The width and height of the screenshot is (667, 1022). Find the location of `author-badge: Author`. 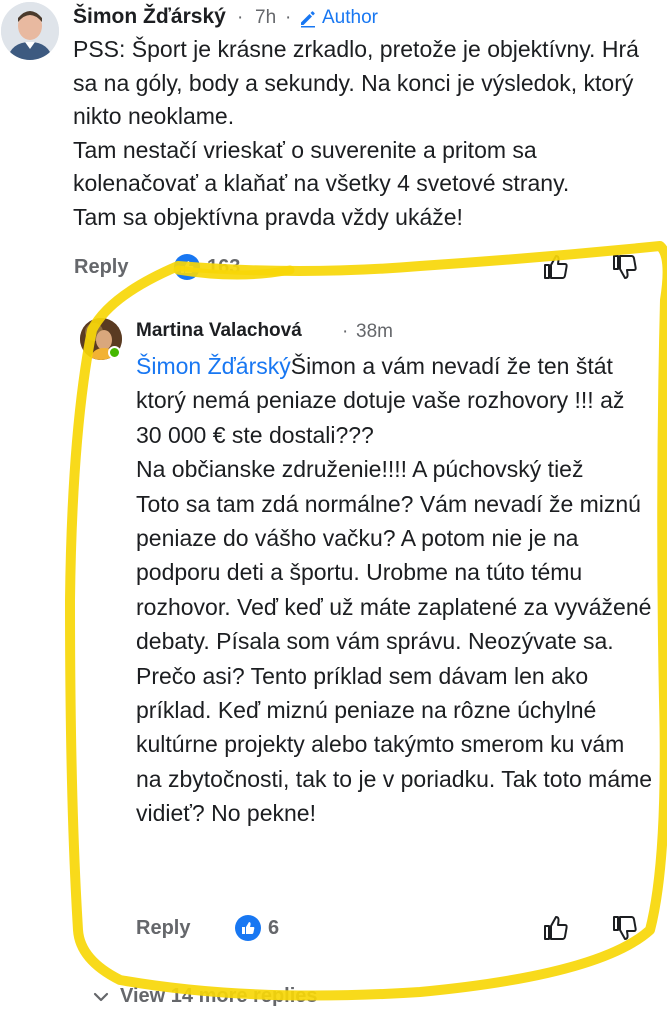

author-badge: Author is located at coordinates (338, 18).